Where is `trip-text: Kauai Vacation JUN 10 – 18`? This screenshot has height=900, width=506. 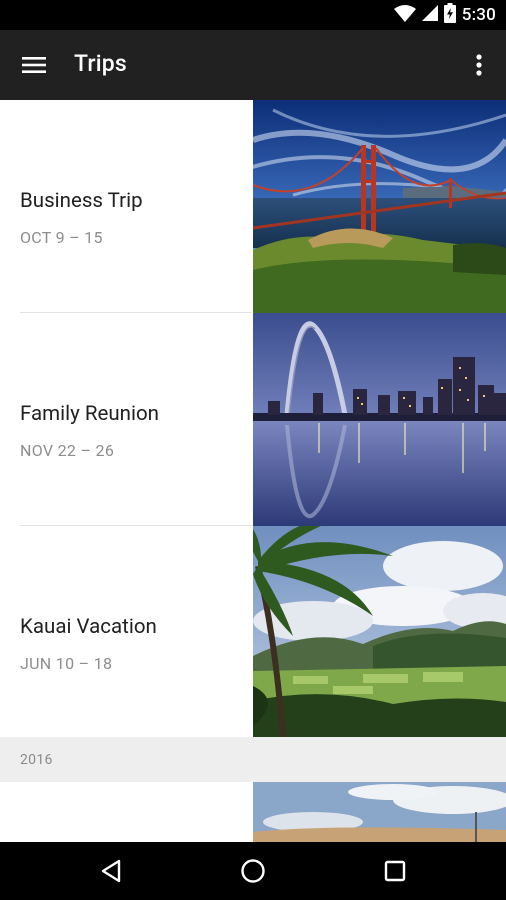
trip-text: Kauai Vacation JUN 10 – 18 is located at coordinates (136, 632).